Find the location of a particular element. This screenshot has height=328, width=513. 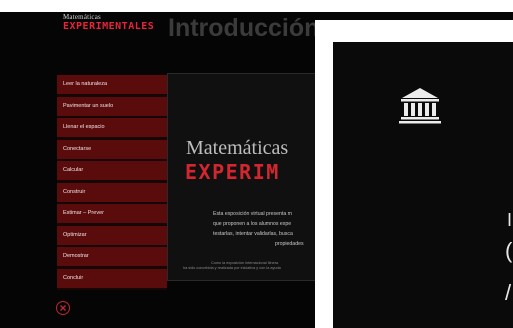

menu-item-estimar-prever: Estimar – Prever is located at coordinates (112, 213).